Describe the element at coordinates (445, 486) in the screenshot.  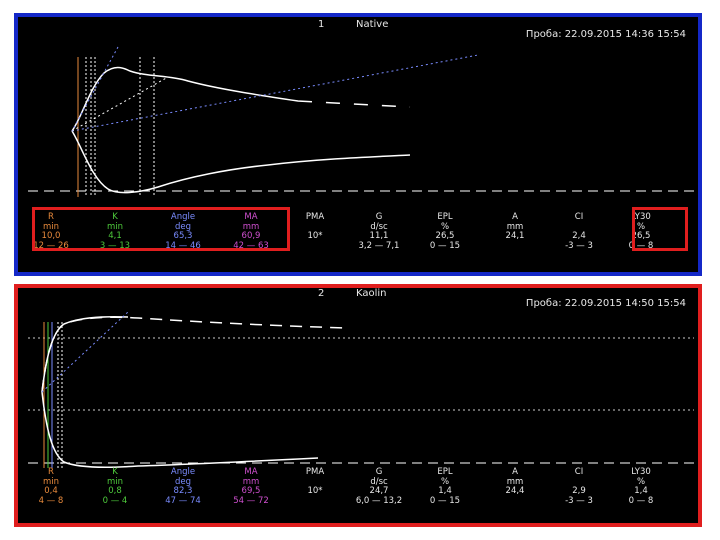
I see `param-epl: EPL% 1,4 0 — 15` at that location.